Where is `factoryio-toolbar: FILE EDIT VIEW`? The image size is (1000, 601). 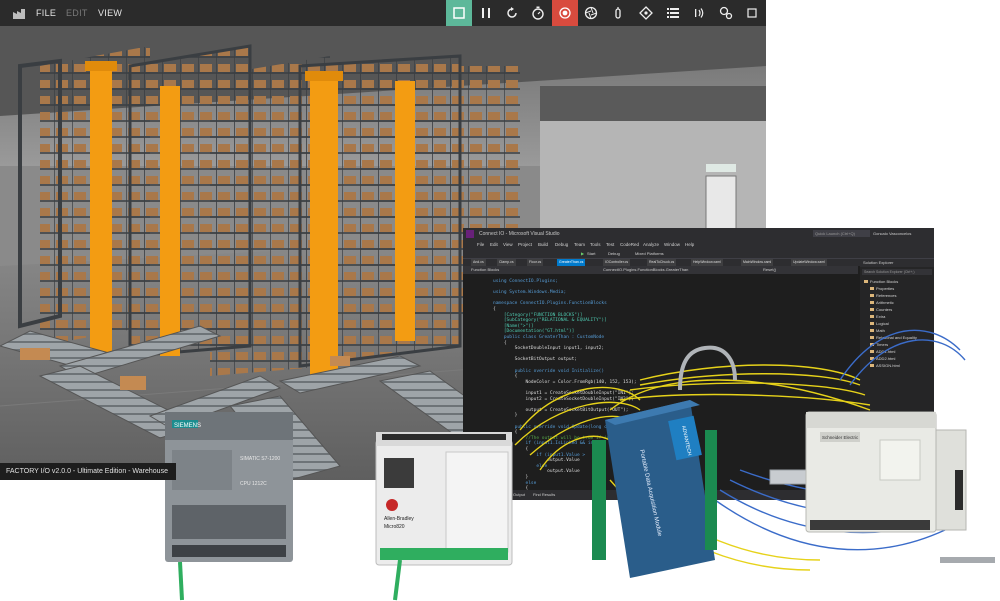
factoryio-toolbar: FILE EDIT VIEW is located at coordinates (383, 13).